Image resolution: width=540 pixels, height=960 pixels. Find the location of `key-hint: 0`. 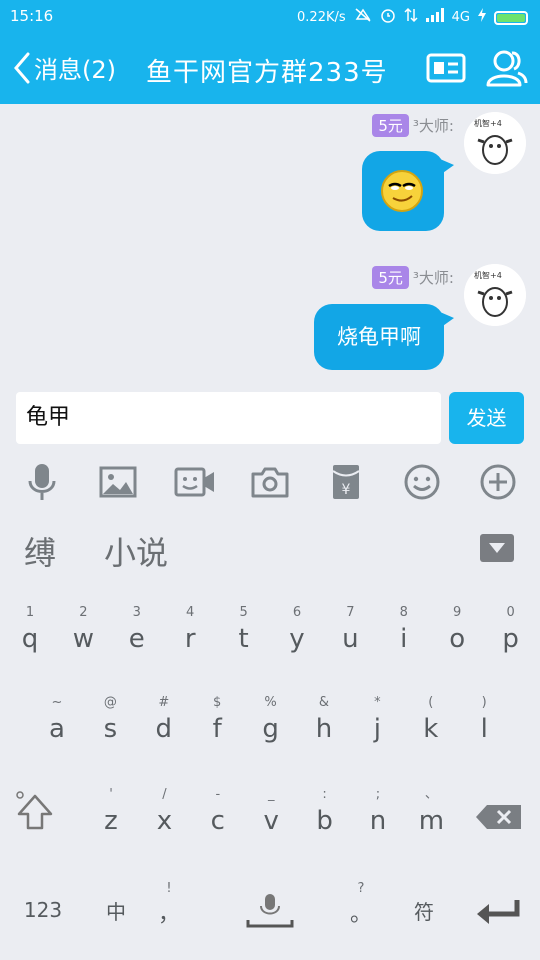

key-hint: 0 is located at coordinates (510, 612).